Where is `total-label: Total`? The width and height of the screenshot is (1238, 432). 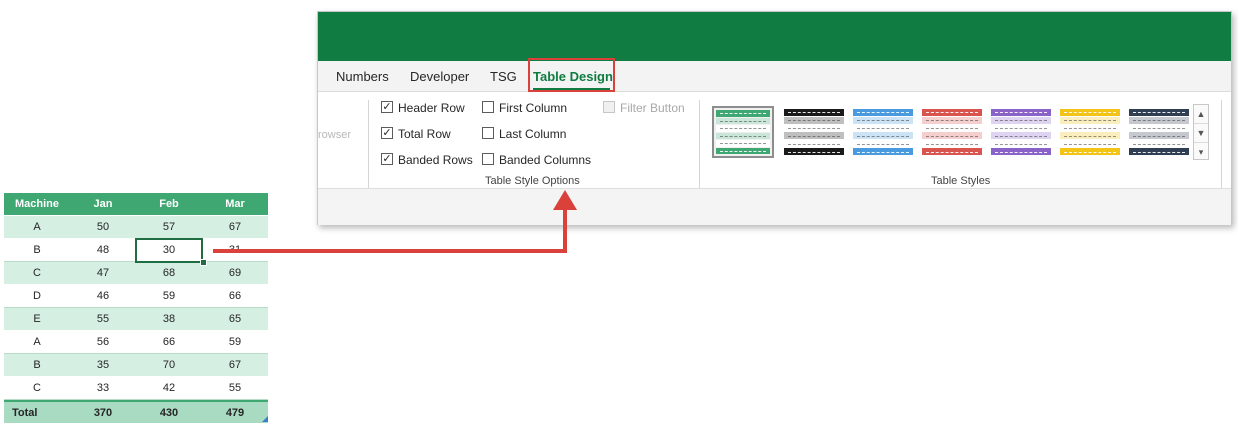
total-label: Total is located at coordinates (37, 412).